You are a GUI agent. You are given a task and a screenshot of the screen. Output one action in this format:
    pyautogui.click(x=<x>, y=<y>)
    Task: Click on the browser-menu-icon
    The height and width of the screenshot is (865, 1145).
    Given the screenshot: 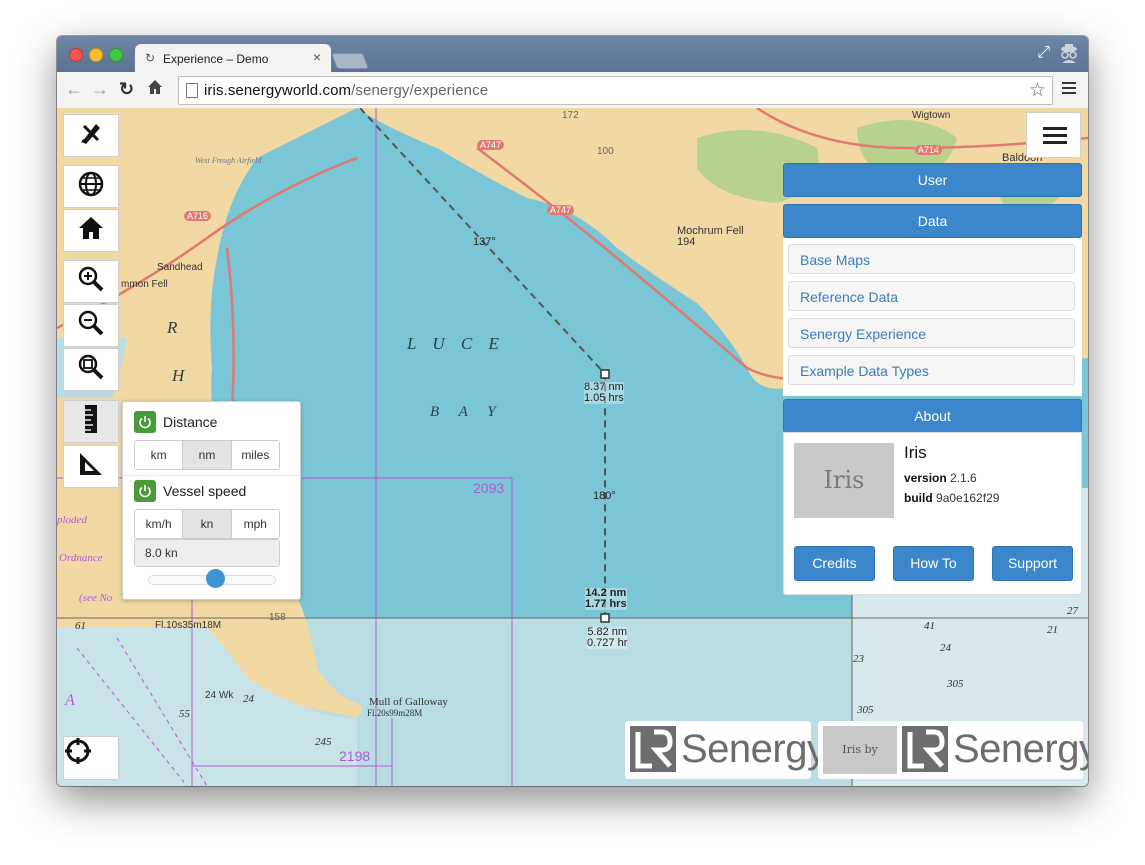 What is the action you would take?
    pyautogui.click(x=1069, y=87)
    